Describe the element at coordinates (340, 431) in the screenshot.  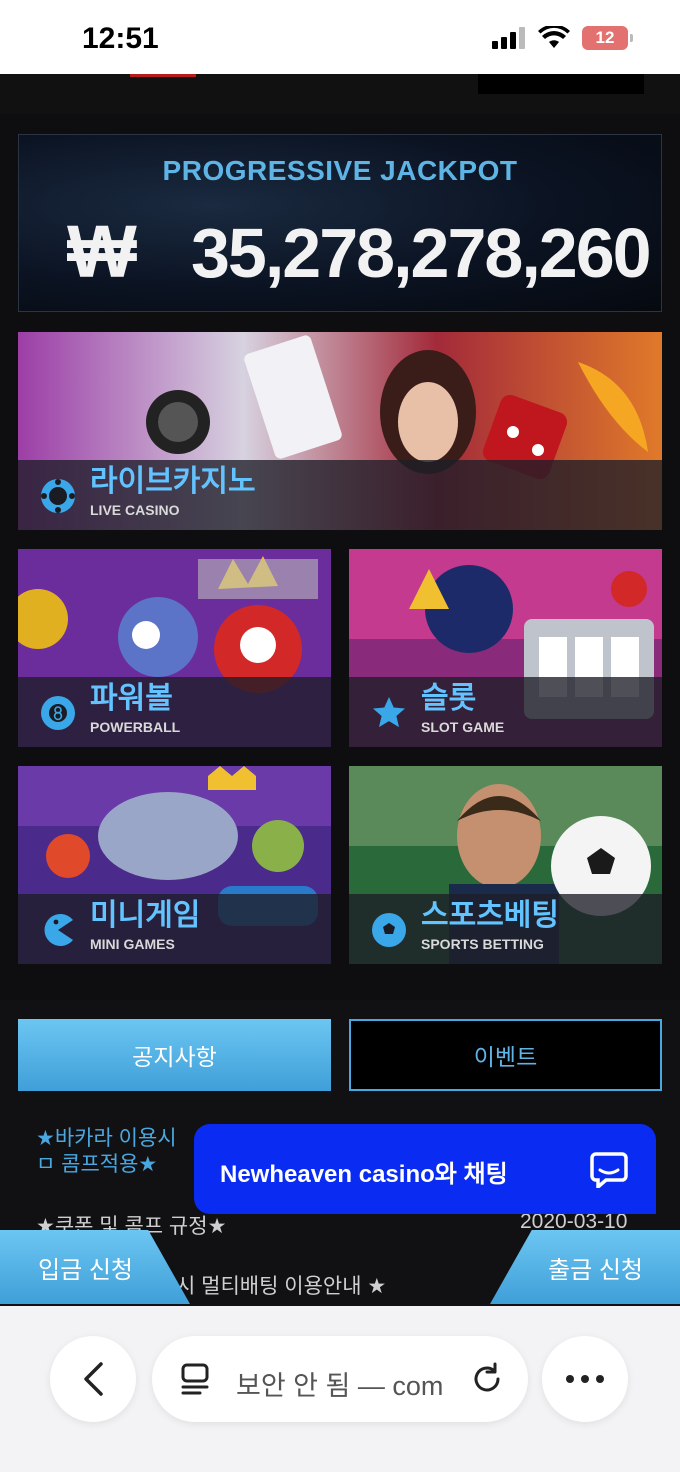
I see `tile-live-casino: 라이브카지노 LIVE CASINO` at that location.